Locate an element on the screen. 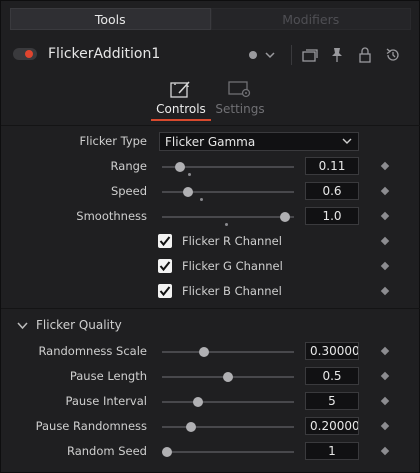 This screenshot has width=420, height=473. versions-icon is located at coordinates (310, 55).